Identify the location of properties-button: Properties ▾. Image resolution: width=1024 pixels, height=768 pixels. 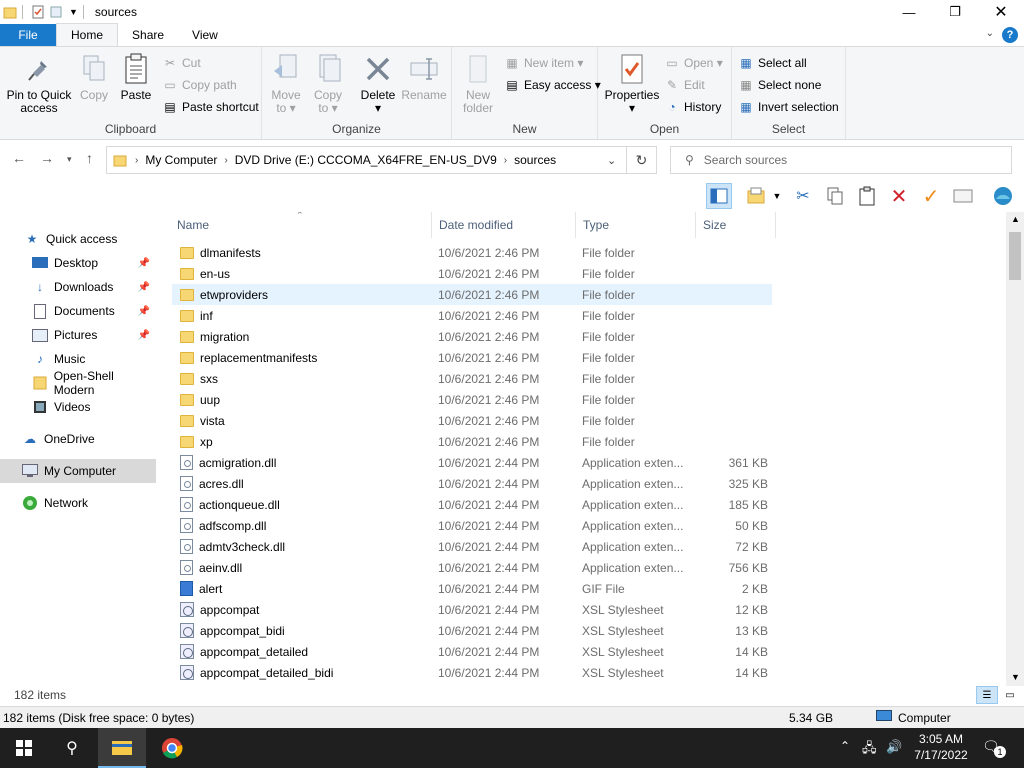
(632, 84).